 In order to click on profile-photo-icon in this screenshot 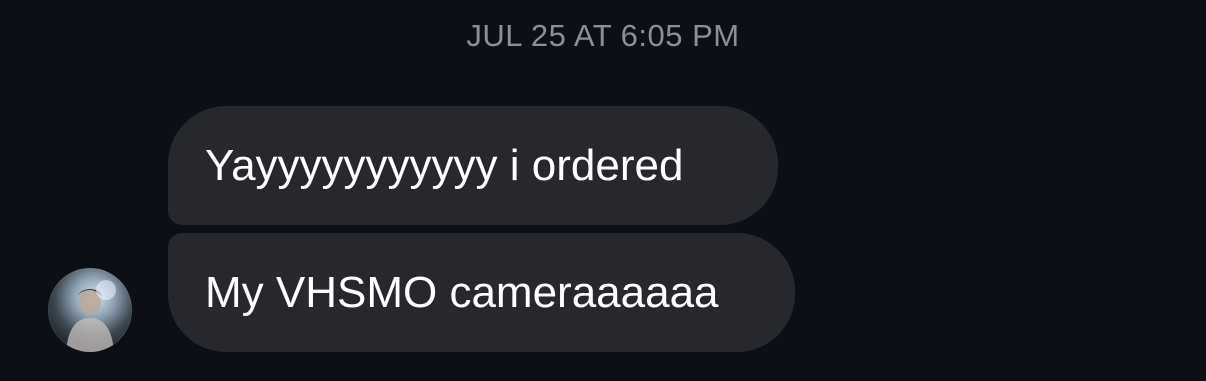, I will do `click(91, 316)`.